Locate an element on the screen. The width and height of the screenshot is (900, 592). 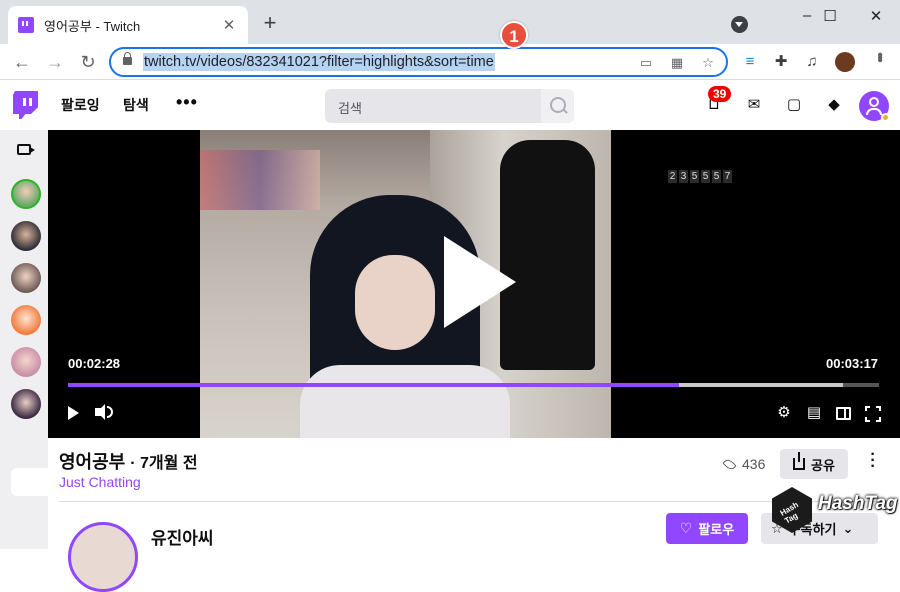
follow-button: ♡ 팔로우 is located at coordinates (707, 528).